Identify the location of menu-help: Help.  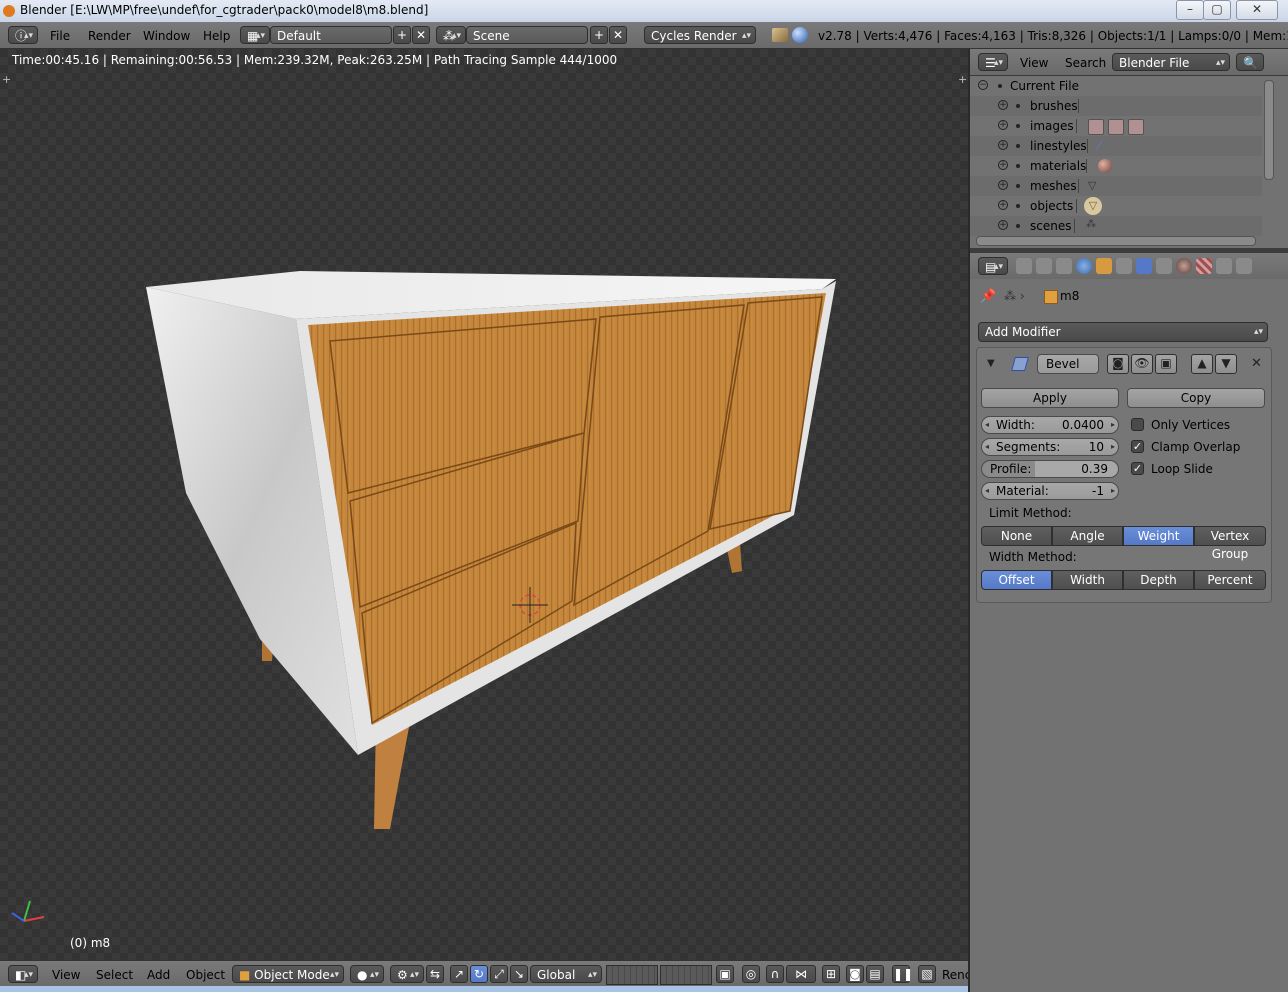
(216, 36).